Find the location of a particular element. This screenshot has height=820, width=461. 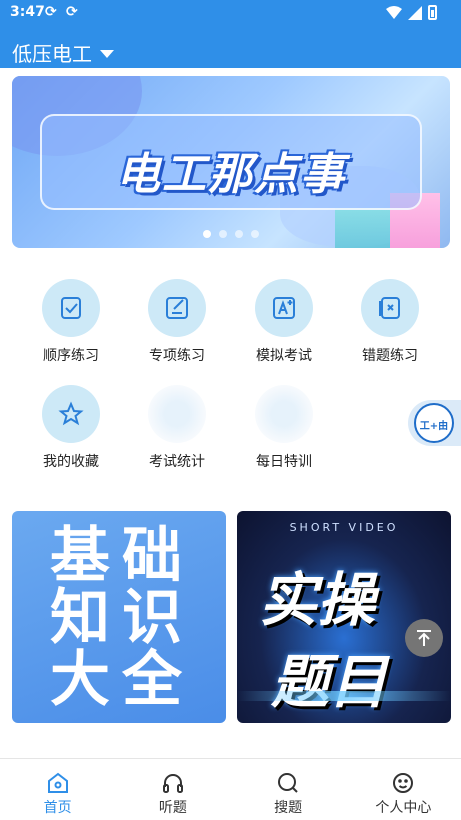

grid-item-favorites: 我的收藏 is located at coordinates (71, 428).